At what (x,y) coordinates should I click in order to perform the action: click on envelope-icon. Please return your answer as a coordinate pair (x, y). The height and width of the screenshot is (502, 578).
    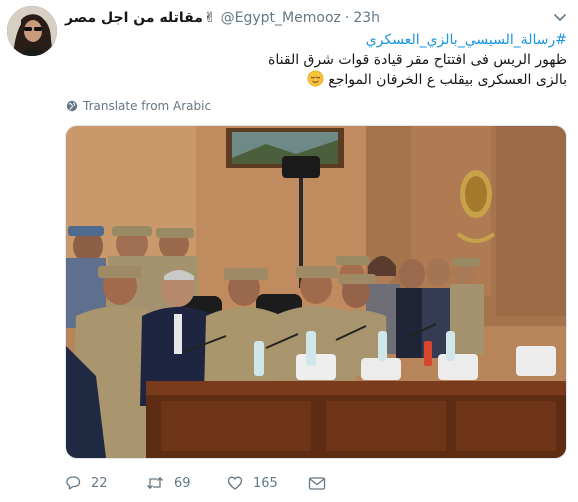
    Looking at the image, I should click on (317, 483).